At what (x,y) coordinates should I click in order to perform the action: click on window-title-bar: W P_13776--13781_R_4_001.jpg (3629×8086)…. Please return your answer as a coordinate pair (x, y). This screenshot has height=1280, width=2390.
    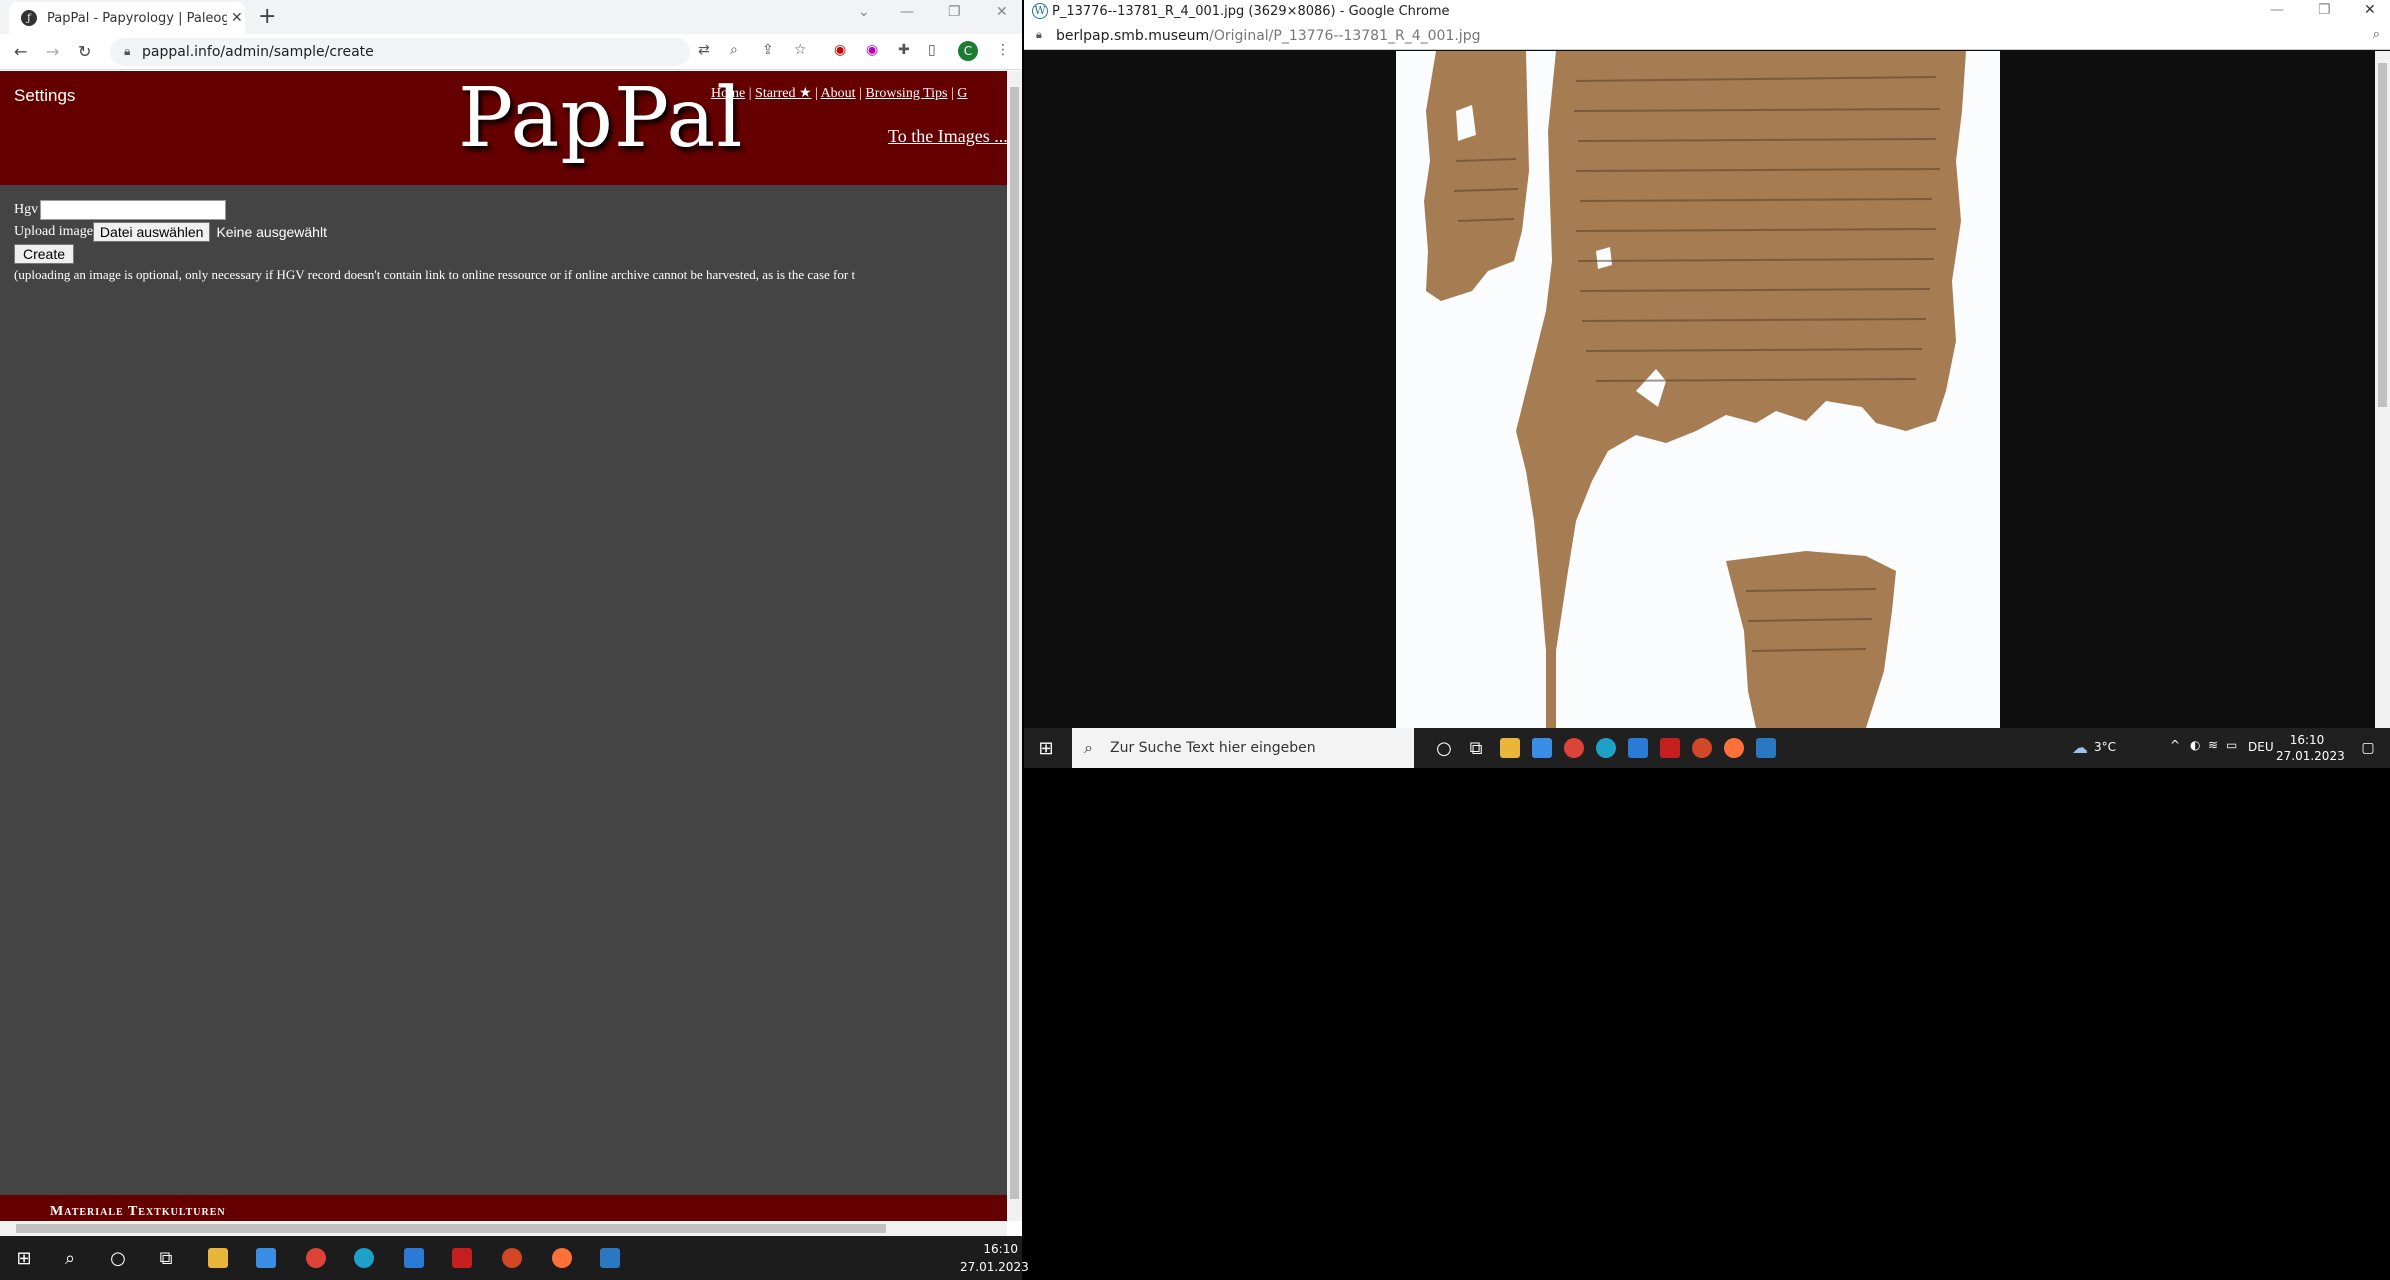
    Looking at the image, I should click on (1707, 11).